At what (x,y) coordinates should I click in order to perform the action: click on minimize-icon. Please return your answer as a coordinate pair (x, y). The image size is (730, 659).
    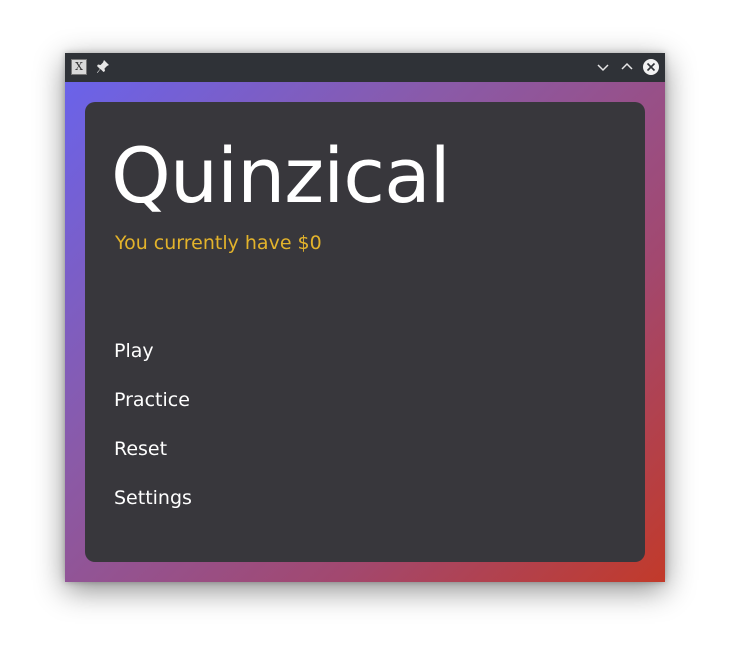
    Looking at the image, I should click on (603, 67).